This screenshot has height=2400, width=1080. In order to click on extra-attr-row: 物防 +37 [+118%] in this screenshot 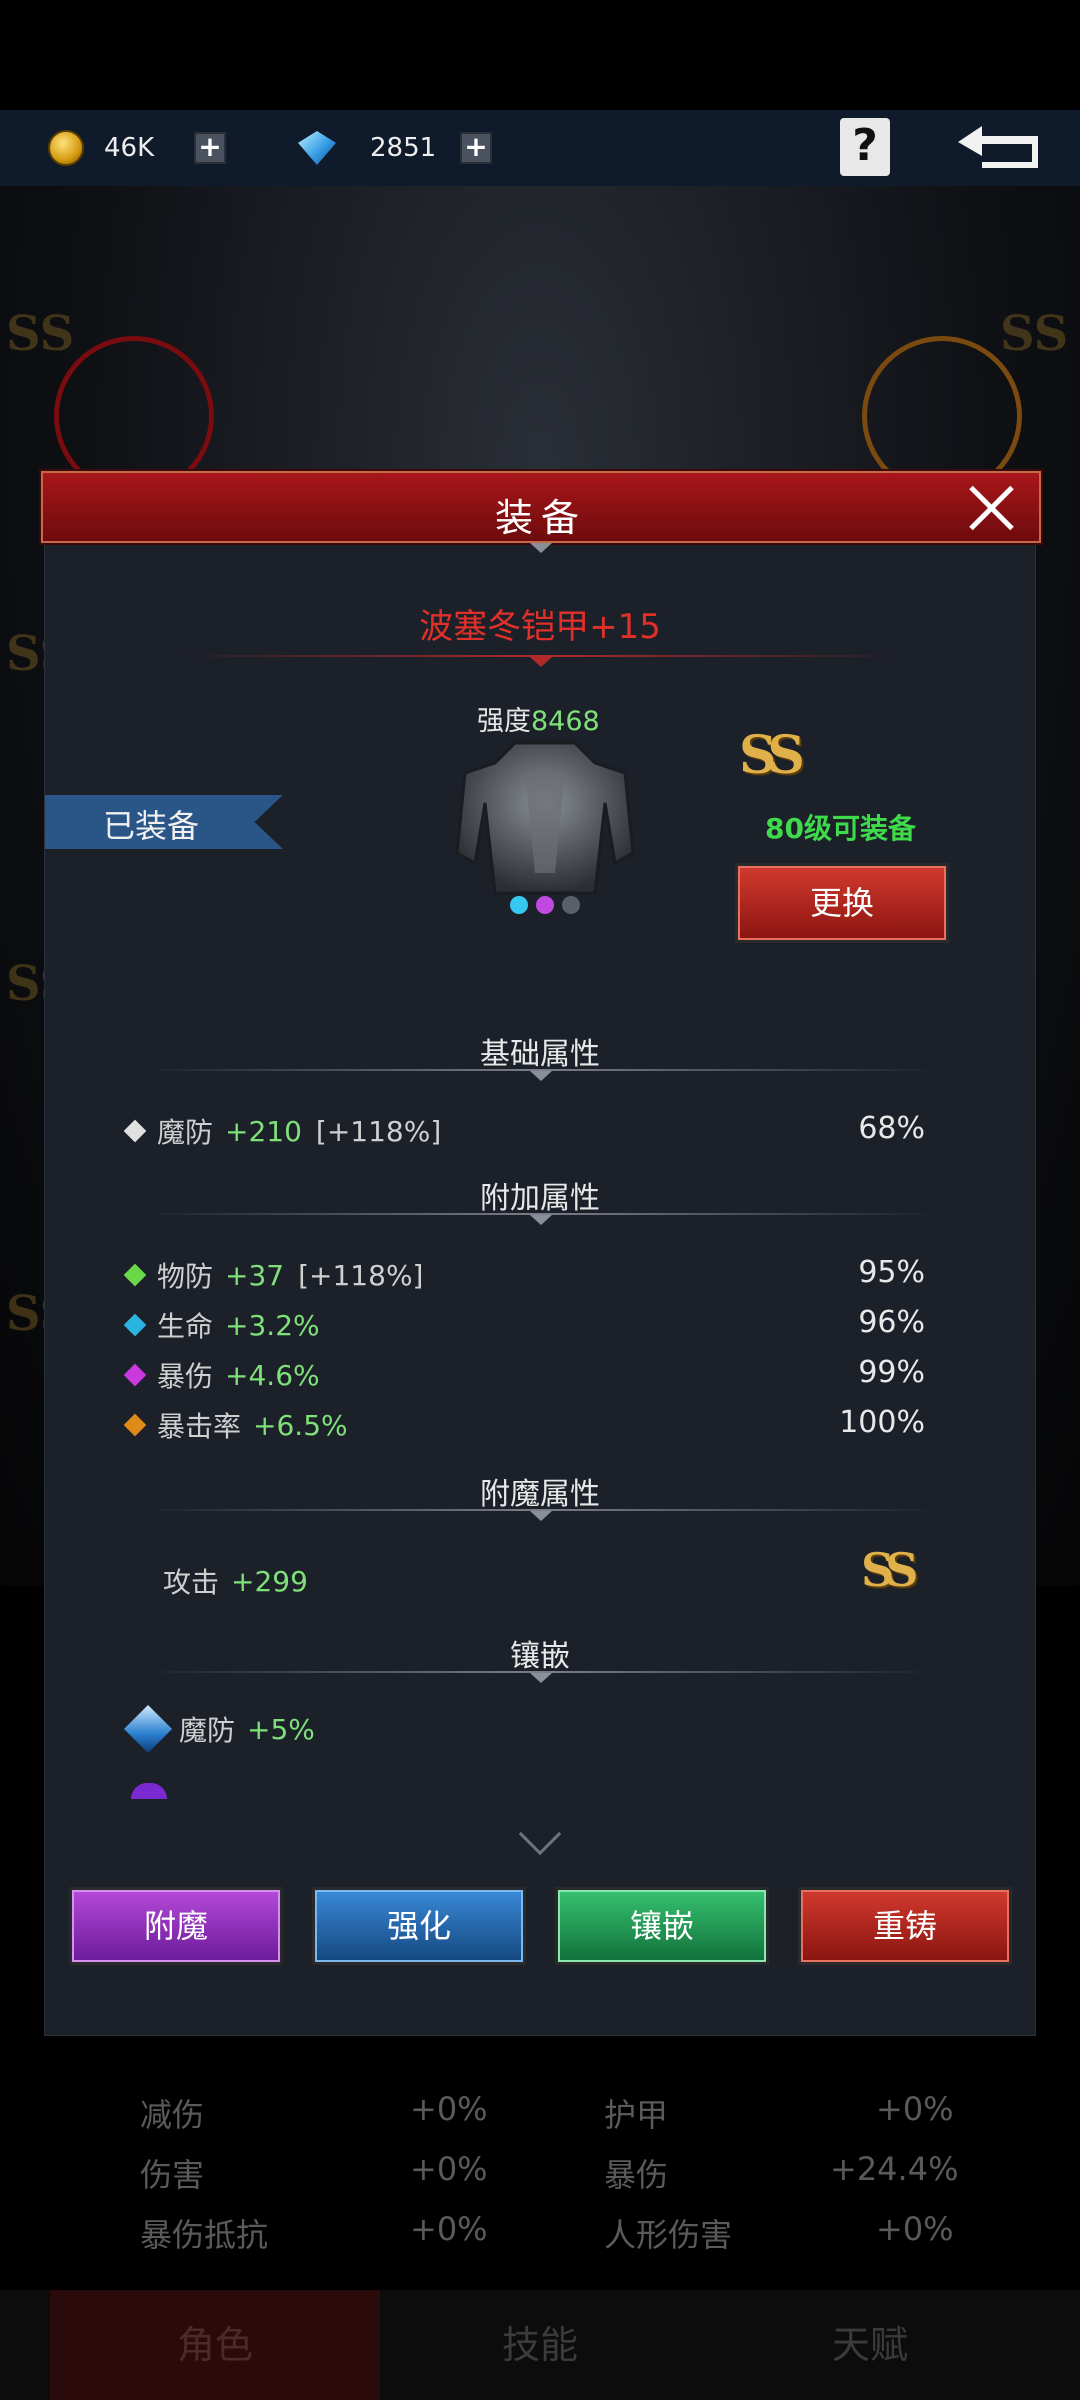, I will do `click(273, 1275)`.